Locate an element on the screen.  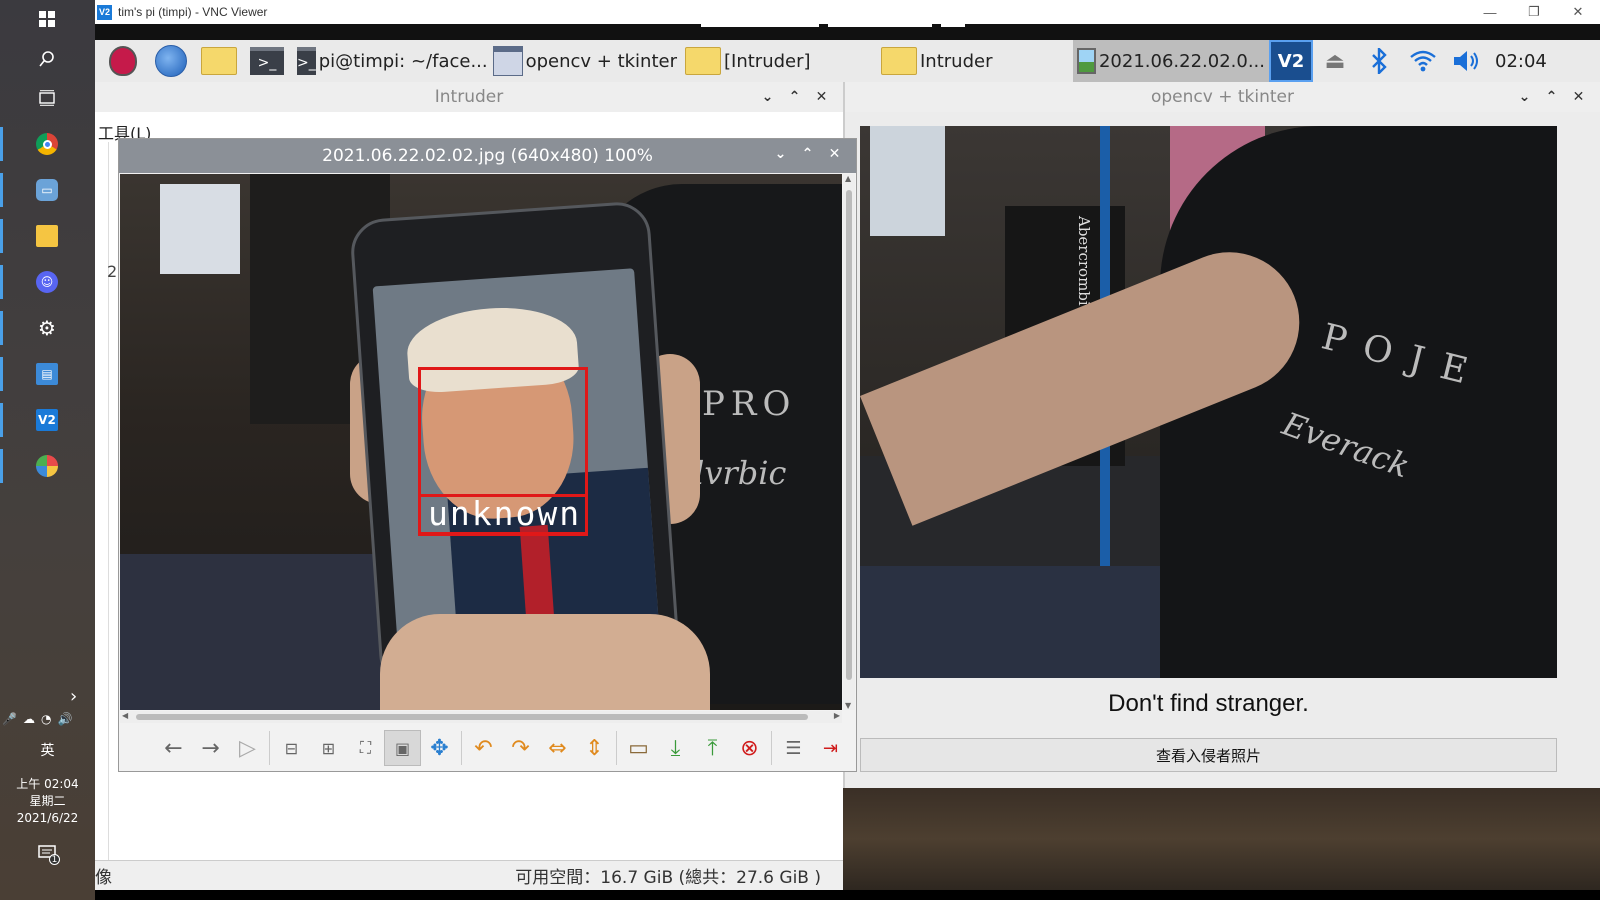
microphone-icon: 🎤 is located at coordinates (9, 719).